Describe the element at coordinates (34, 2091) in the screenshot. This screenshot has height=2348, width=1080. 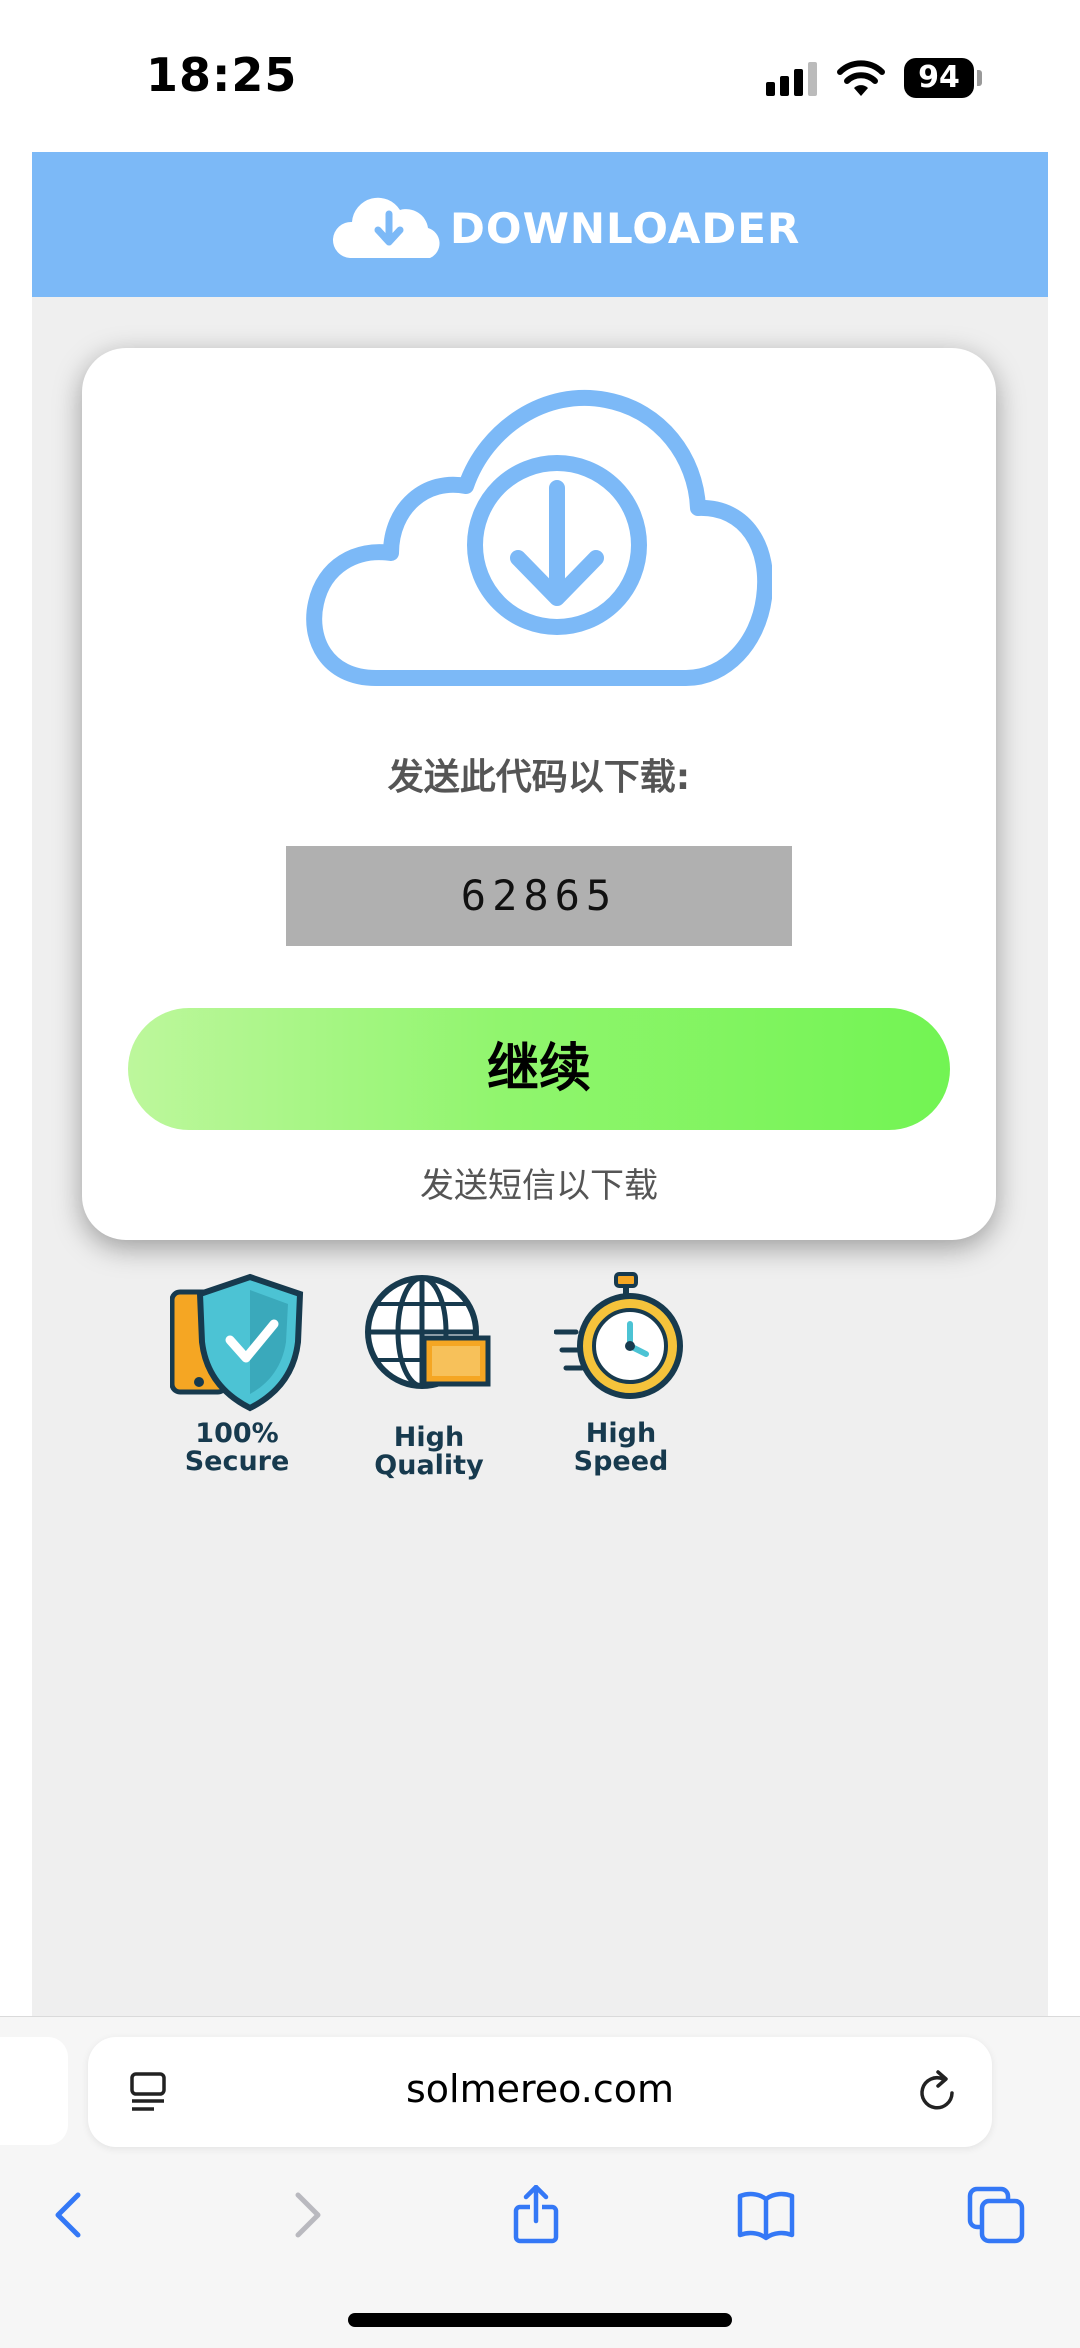
I see `previous-tab-preview` at that location.